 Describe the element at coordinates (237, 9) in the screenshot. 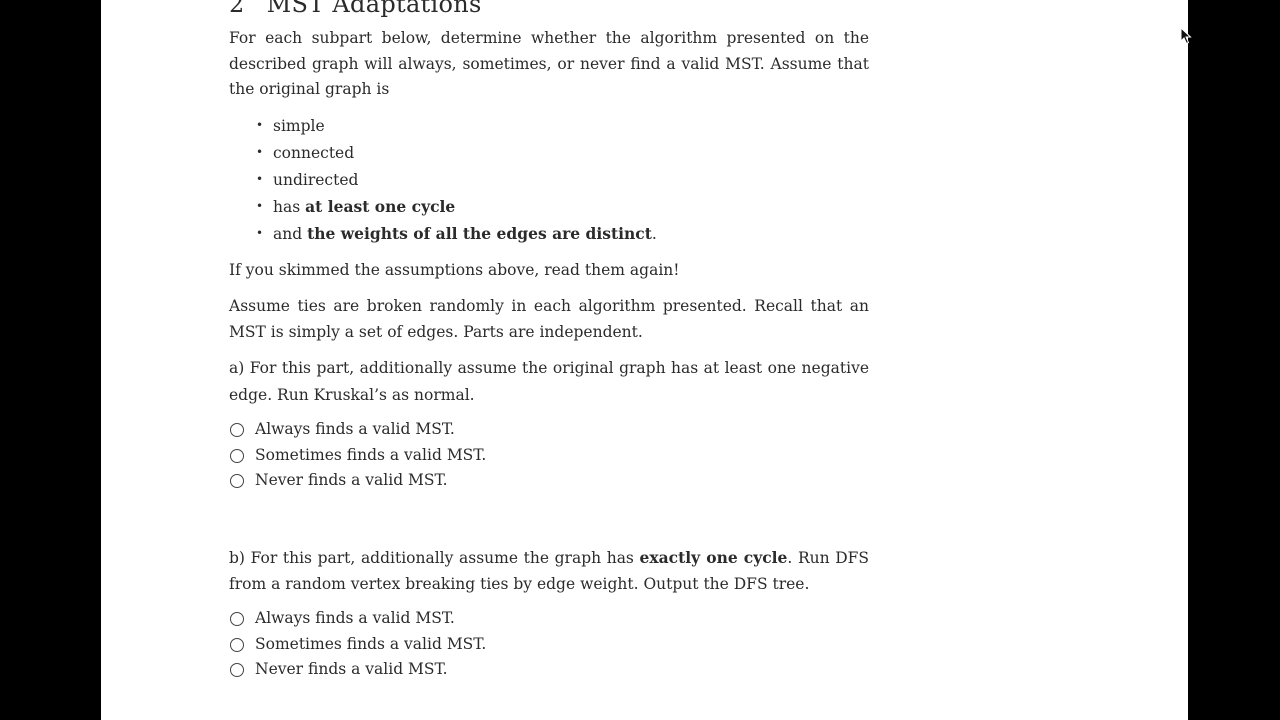

I see `section-number: 2` at that location.